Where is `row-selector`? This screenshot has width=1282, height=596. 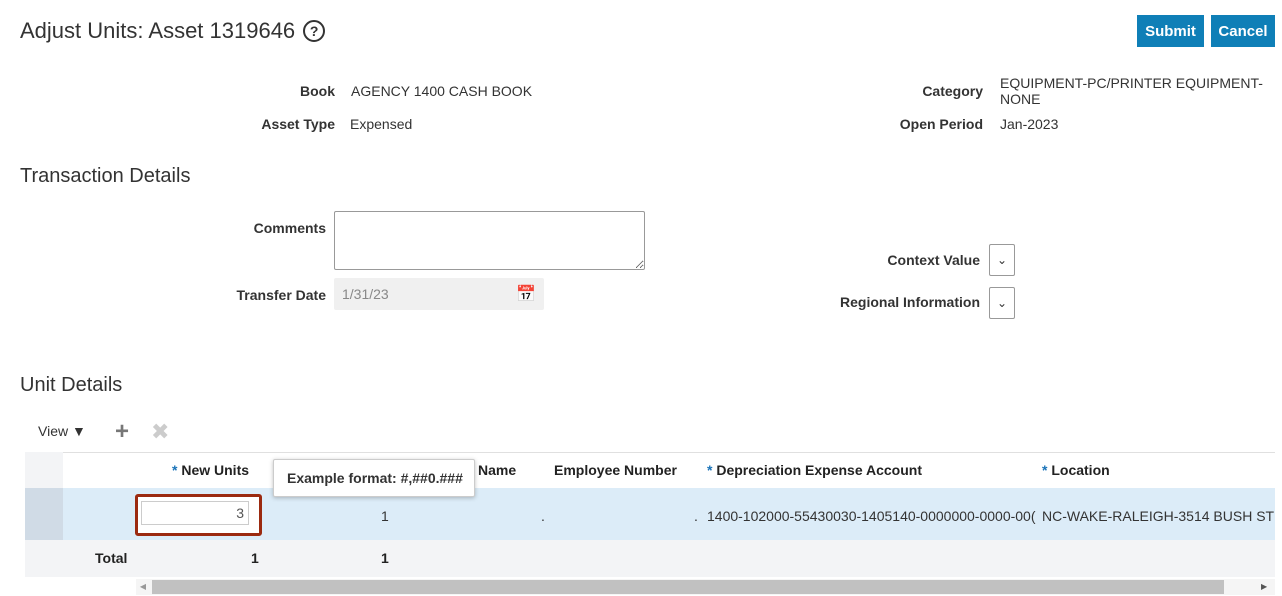
row-selector is located at coordinates (44, 514).